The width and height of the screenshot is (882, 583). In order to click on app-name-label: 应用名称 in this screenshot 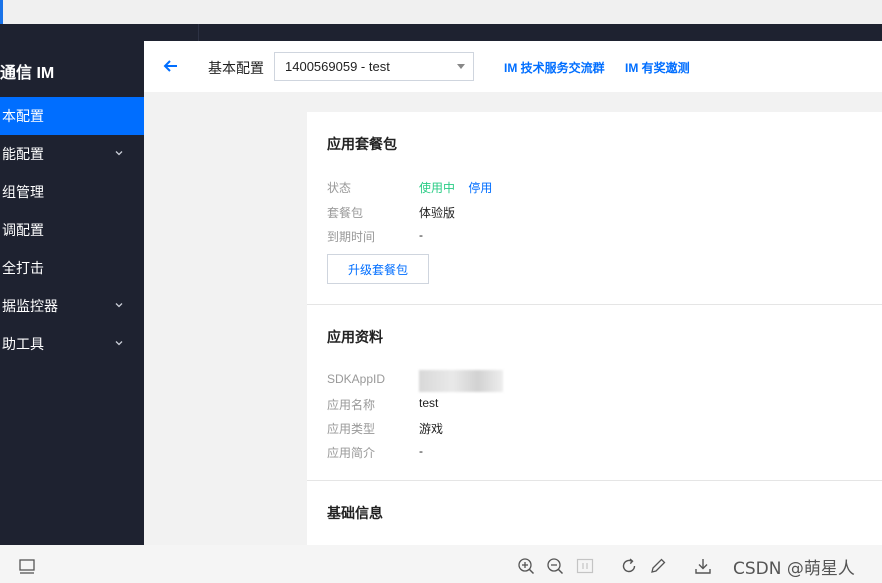, I will do `click(351, 405)`.